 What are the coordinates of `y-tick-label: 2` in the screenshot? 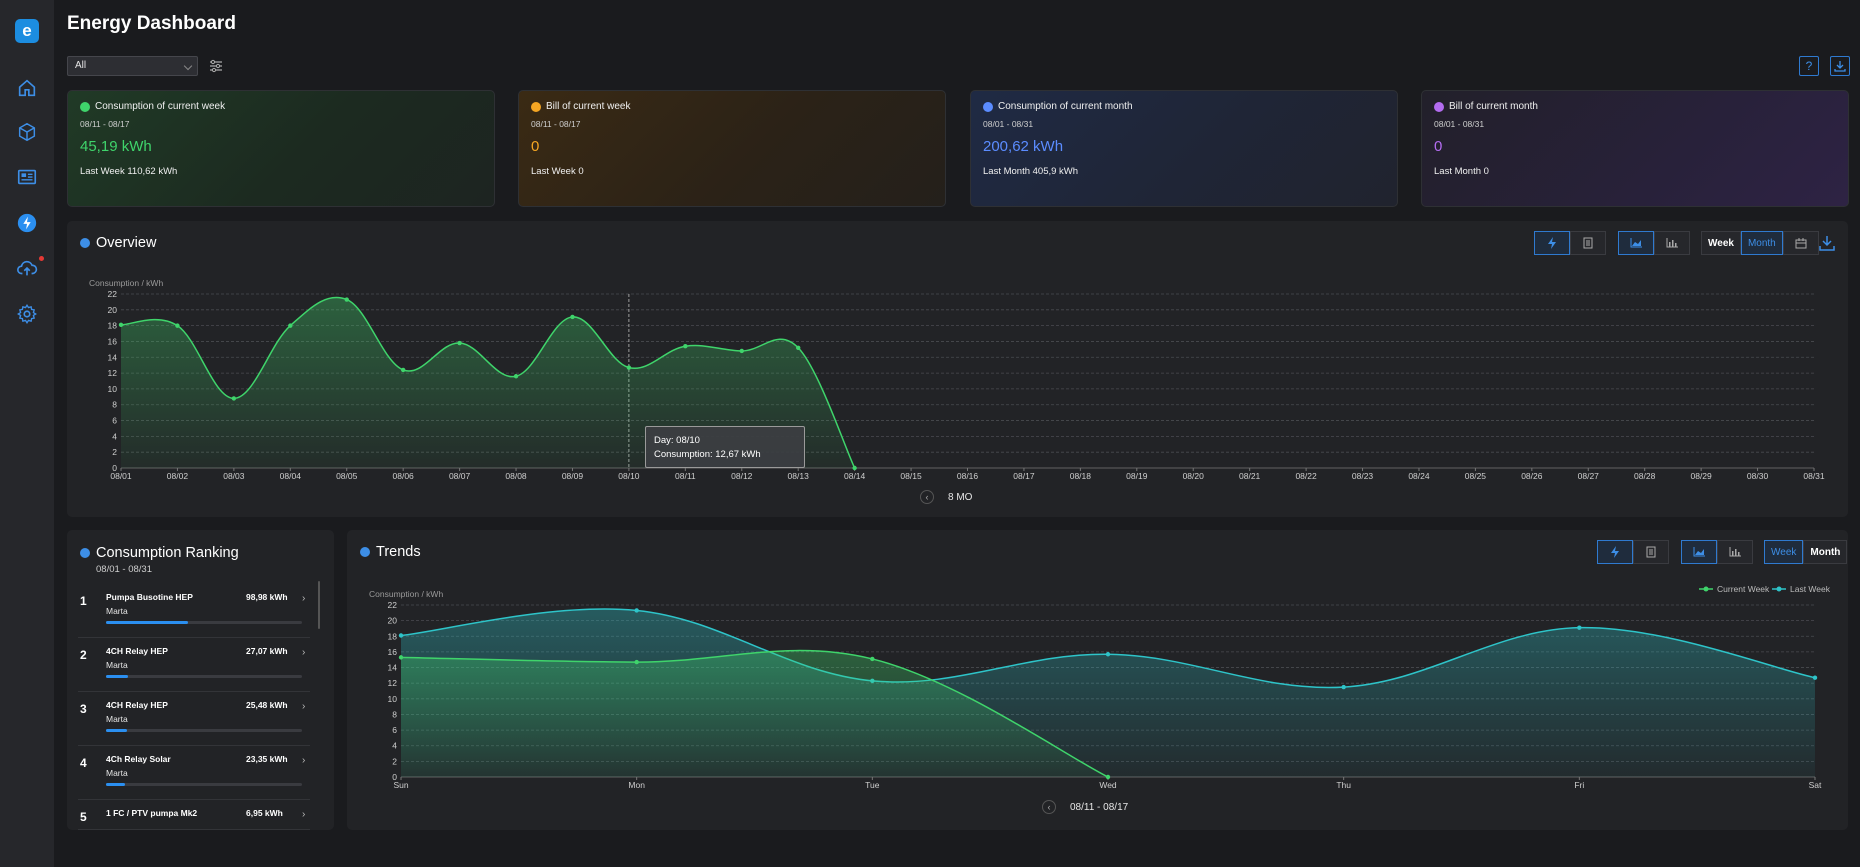 It's located at (394, 761).